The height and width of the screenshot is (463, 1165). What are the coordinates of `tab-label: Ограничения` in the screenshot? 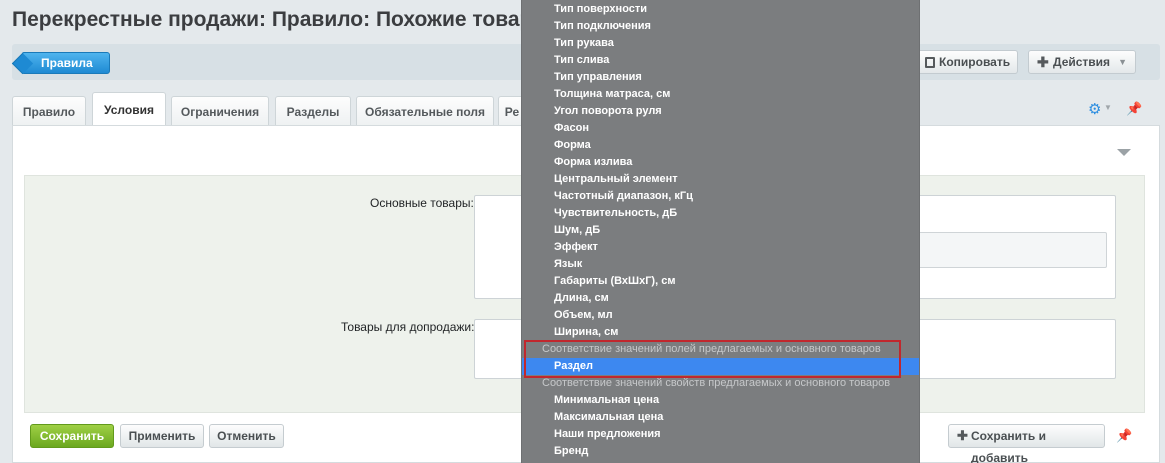 It's located at (220, 112).